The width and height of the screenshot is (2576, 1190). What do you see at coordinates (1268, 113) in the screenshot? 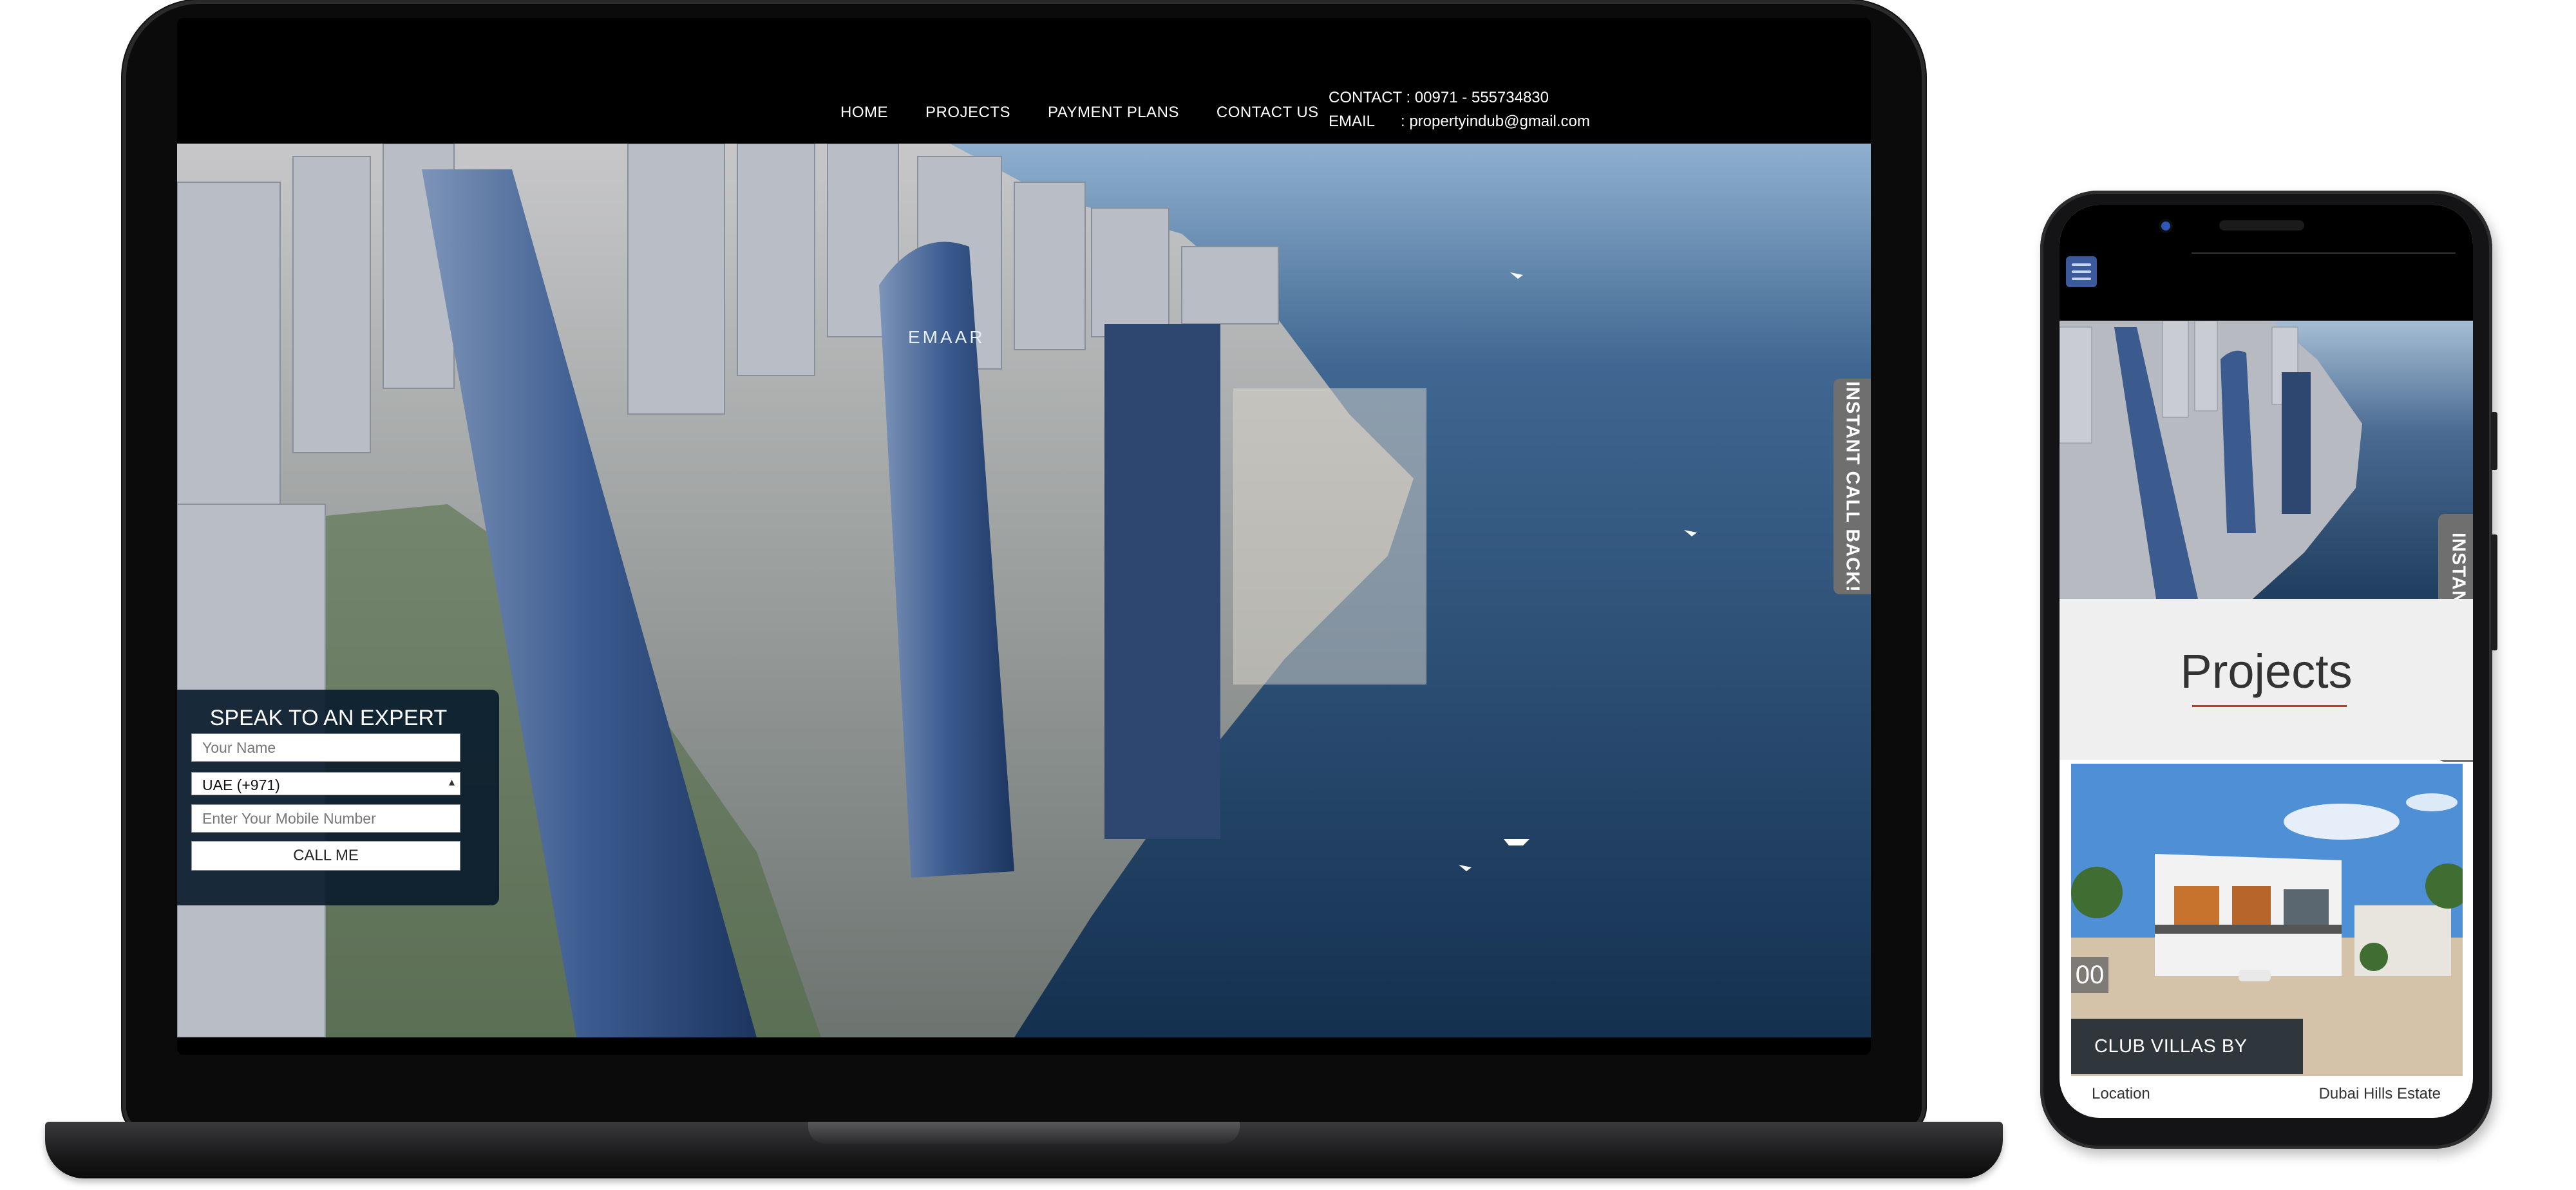
I see `nav-contact-us: CONTACT US` at bounding box center [1268, 113].